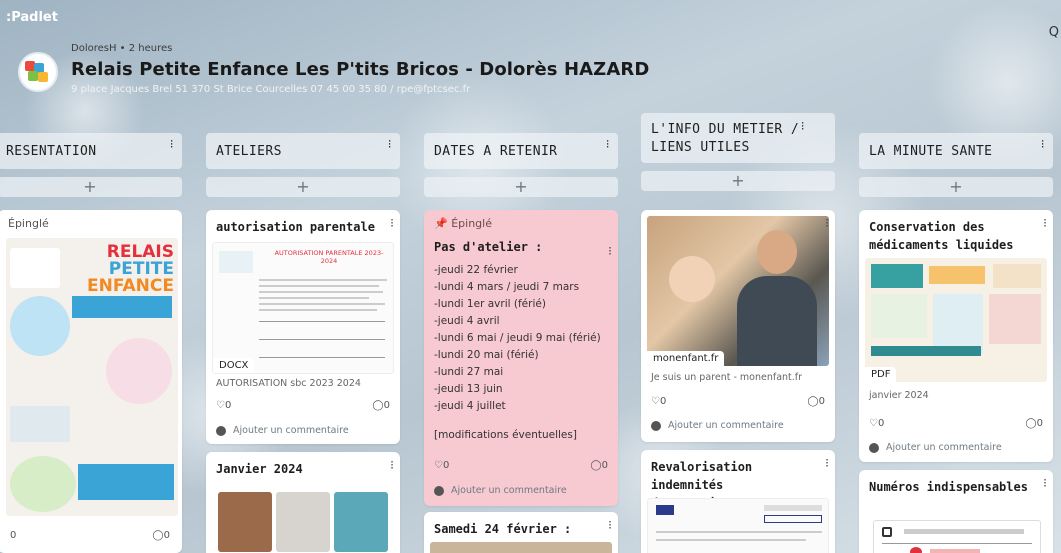 Image resolution: width=1061 pixels, height=553 pixels. What do you see at coordinates (725, 138) in the screenshot?
I see `column-title: L'INFO DU METIER / LIENS UTILES` at bounding box center [725, 138].